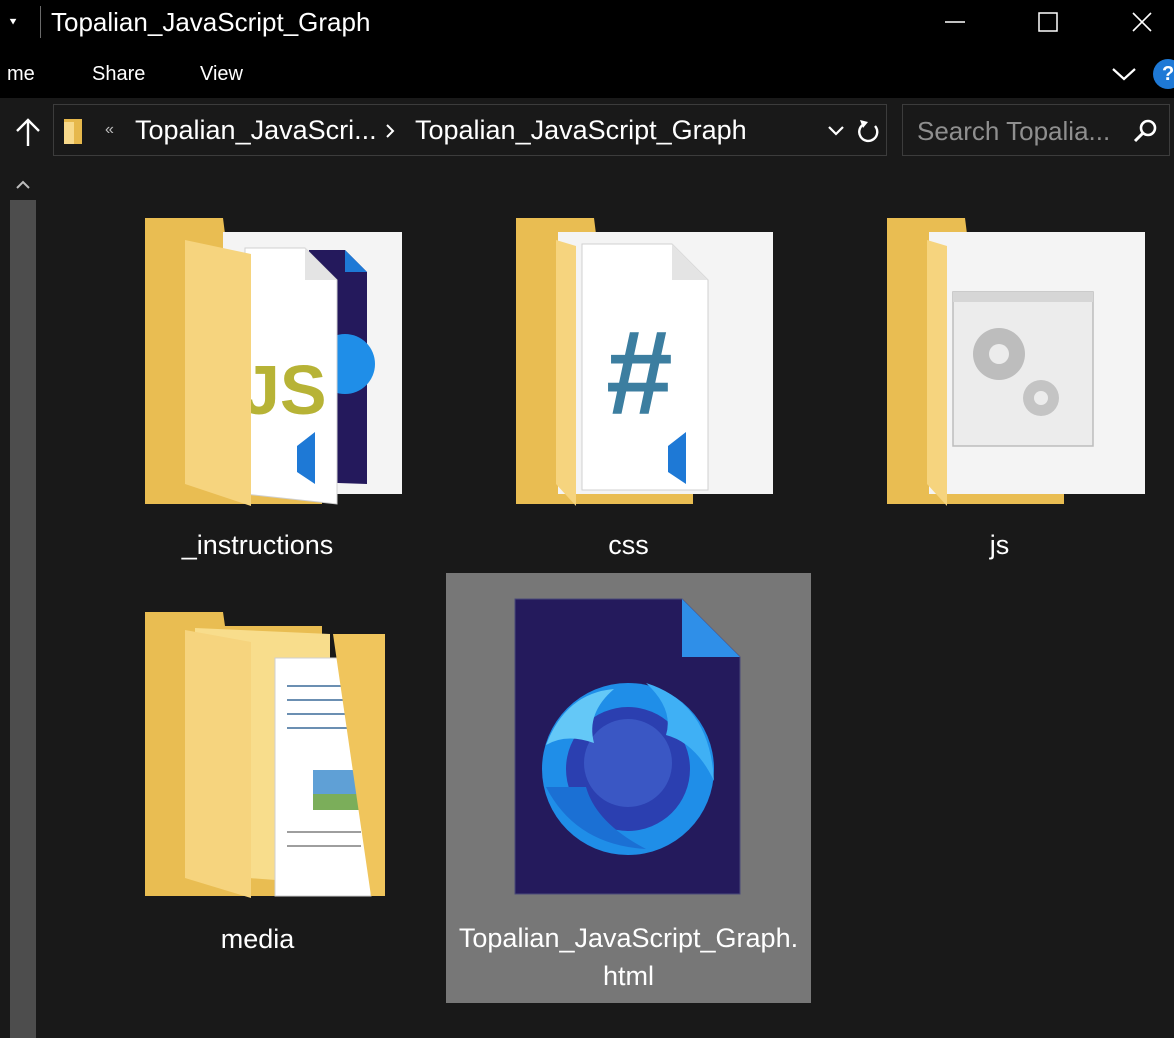 Image resolution: width=1174 pixels, height=1038 pixels. Describe the element at coordinates (21, 74) in the screenshot. I see `tab-home: me` at that location.